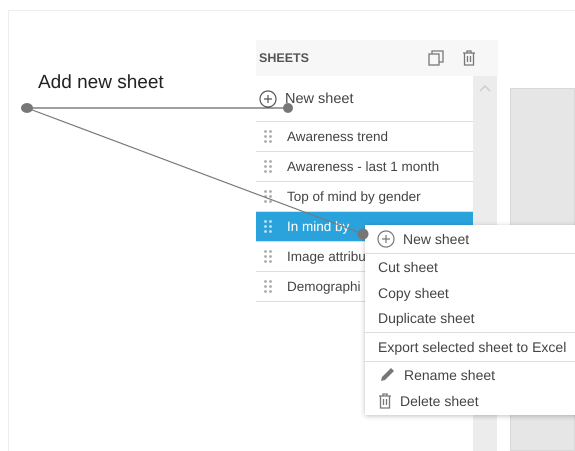  I want to click on panel-title: SHEETS, so click(284, 58).